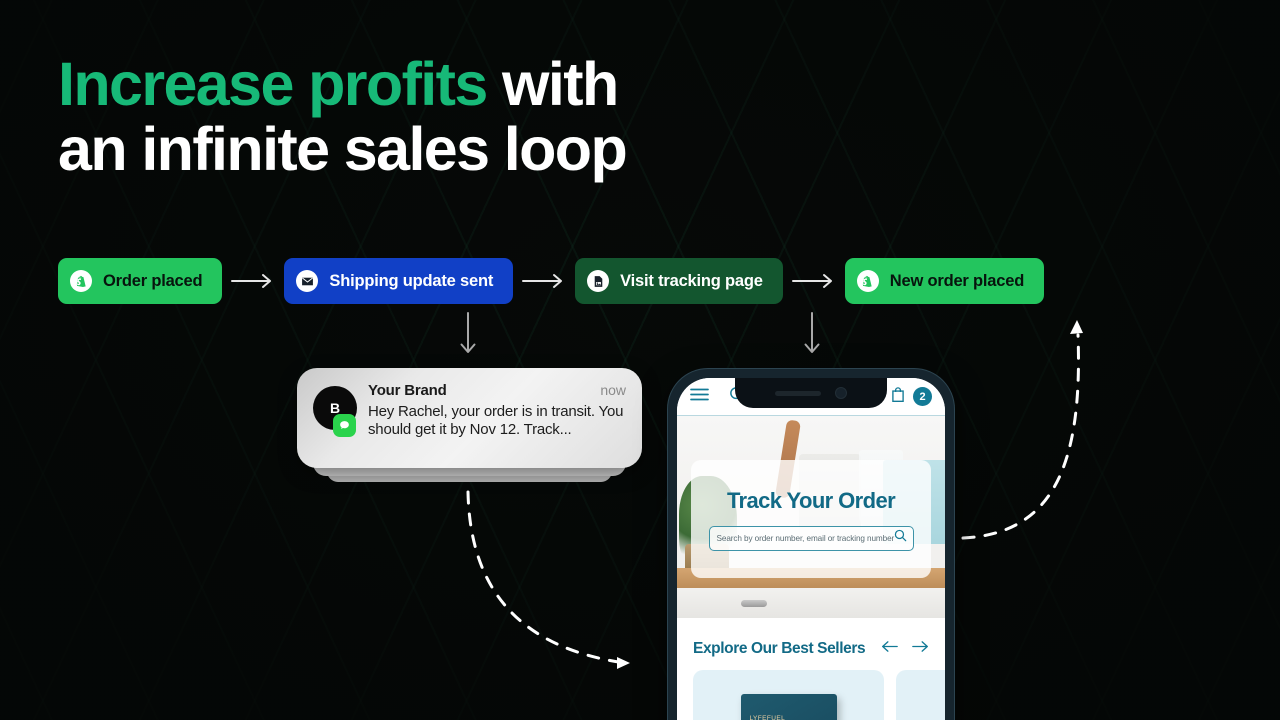  I want to click on flow-step-label: Shipping update sent, so click(411, 280).